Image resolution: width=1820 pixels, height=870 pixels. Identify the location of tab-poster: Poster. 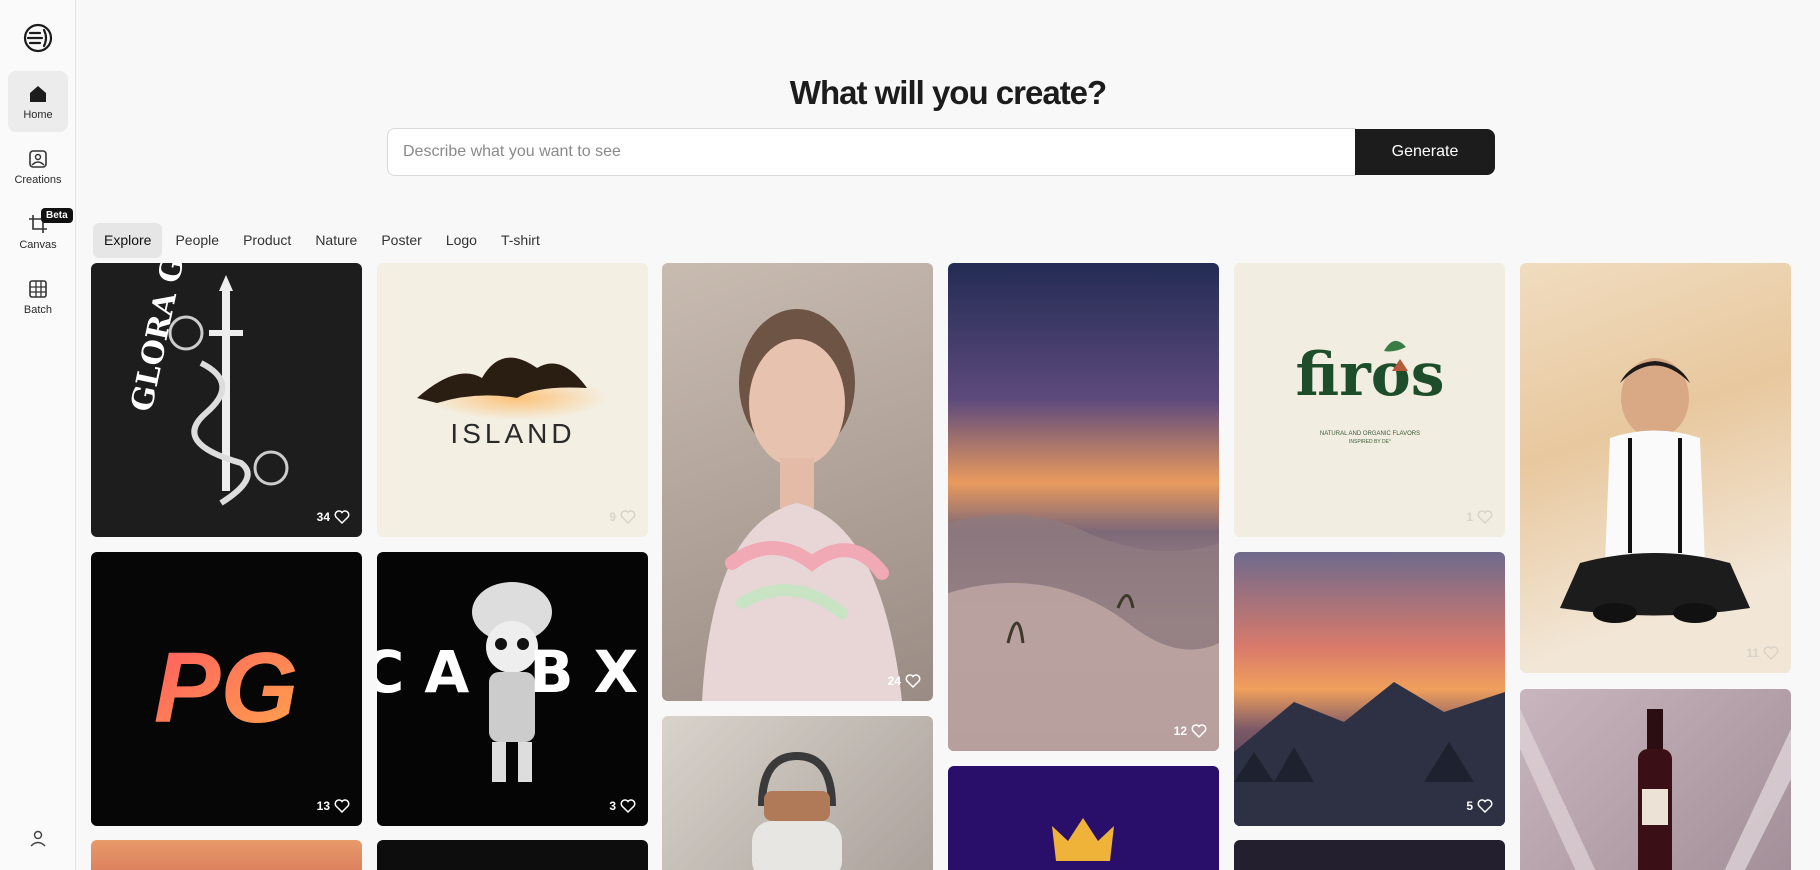
(401, 240).